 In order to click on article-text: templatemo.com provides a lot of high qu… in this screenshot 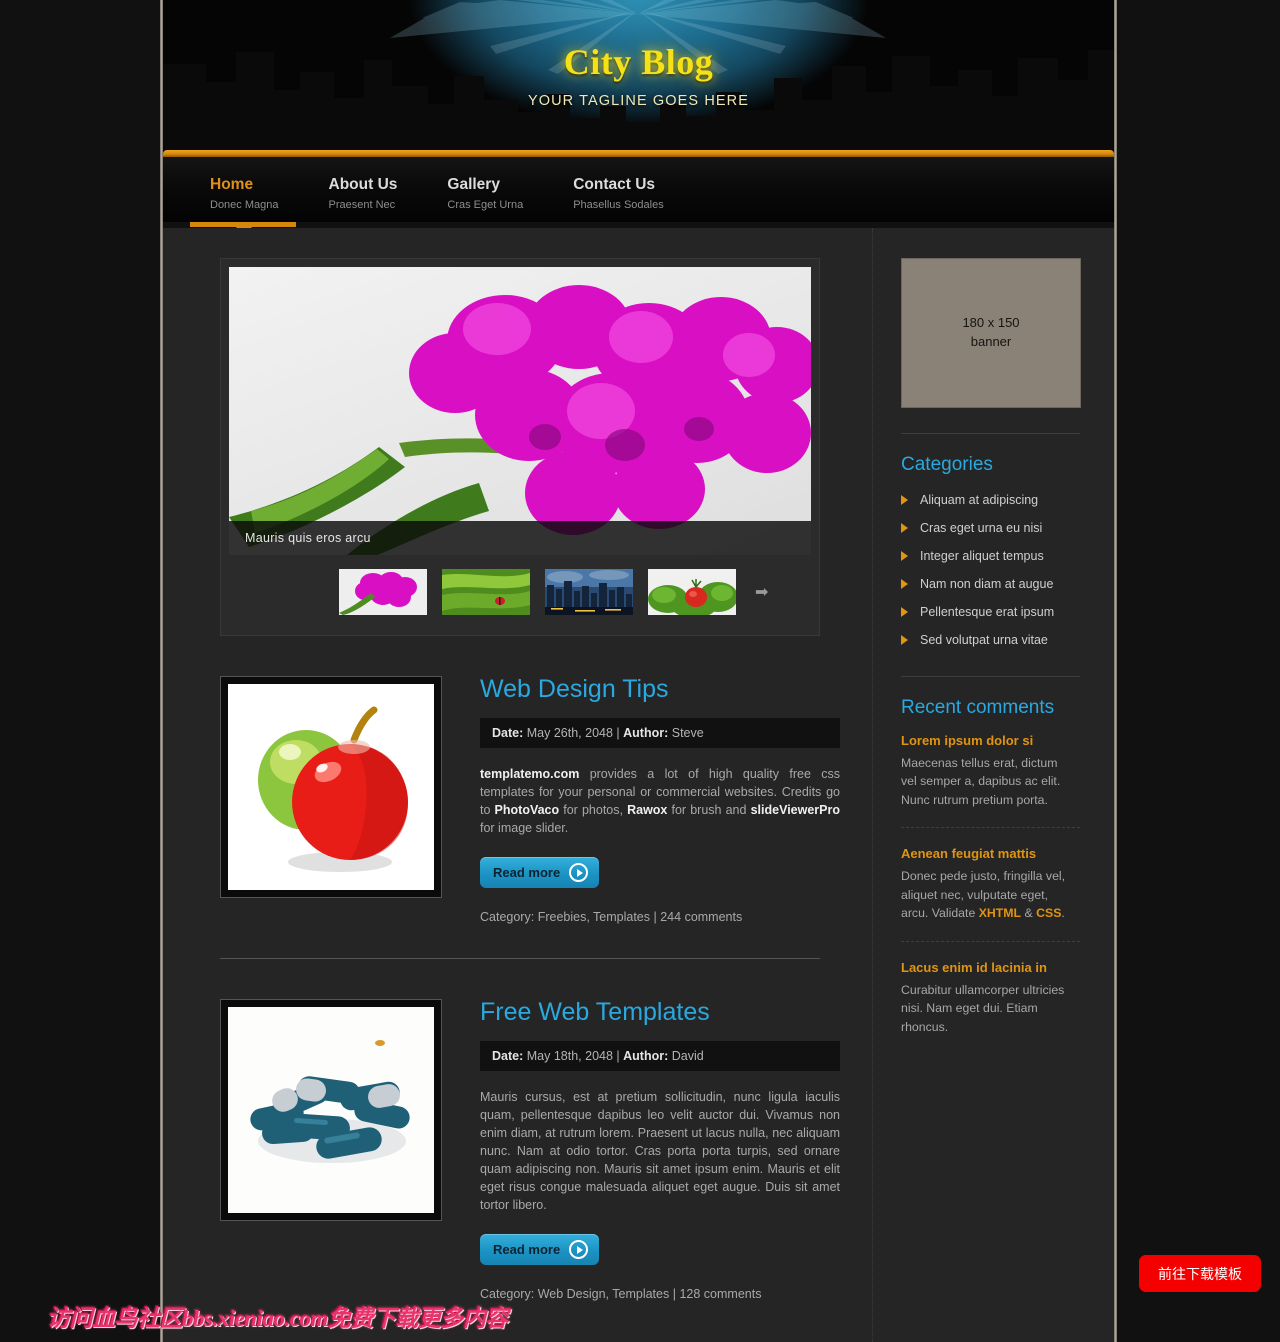, I will do `click(660, 801)`.